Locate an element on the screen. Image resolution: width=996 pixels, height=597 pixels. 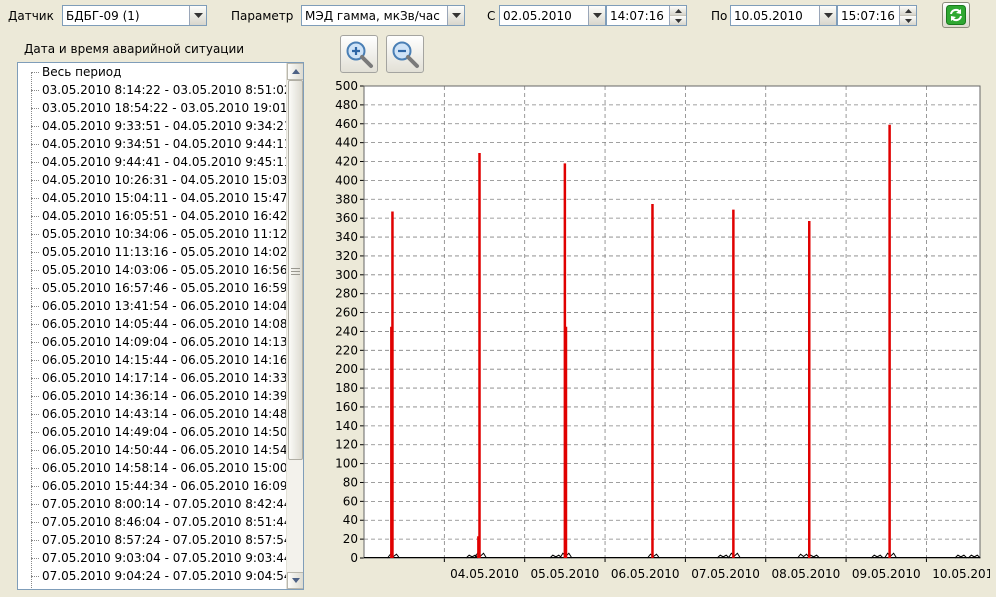
param-select: МЭД гамма, мкЗв/час is located at coordinates (383, 15).